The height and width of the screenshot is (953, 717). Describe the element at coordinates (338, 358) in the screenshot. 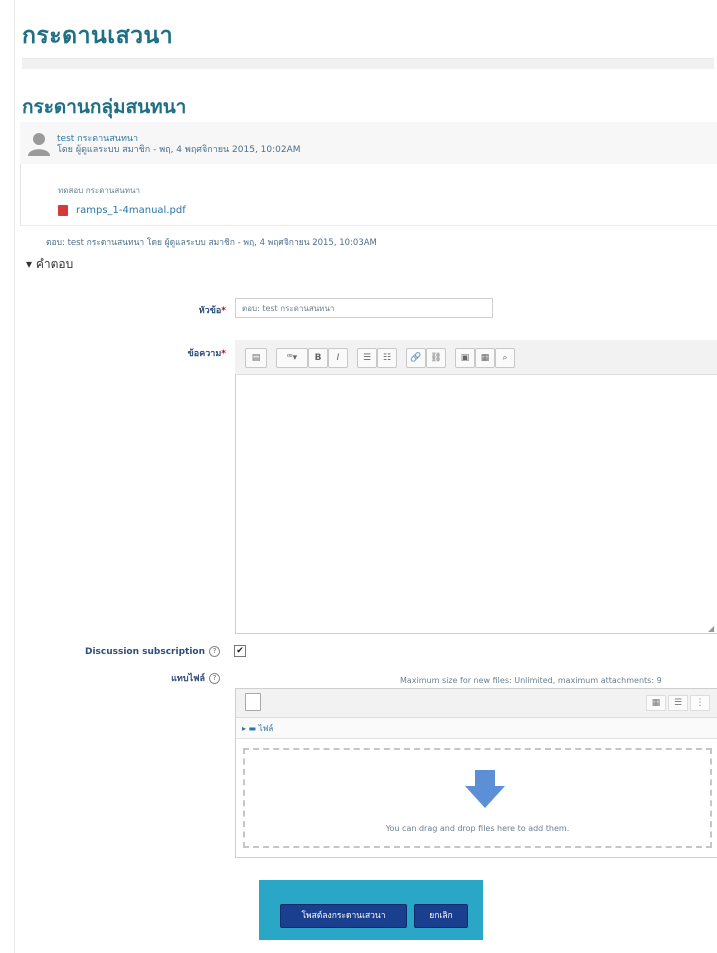

I see `italic-button: I` at that location.